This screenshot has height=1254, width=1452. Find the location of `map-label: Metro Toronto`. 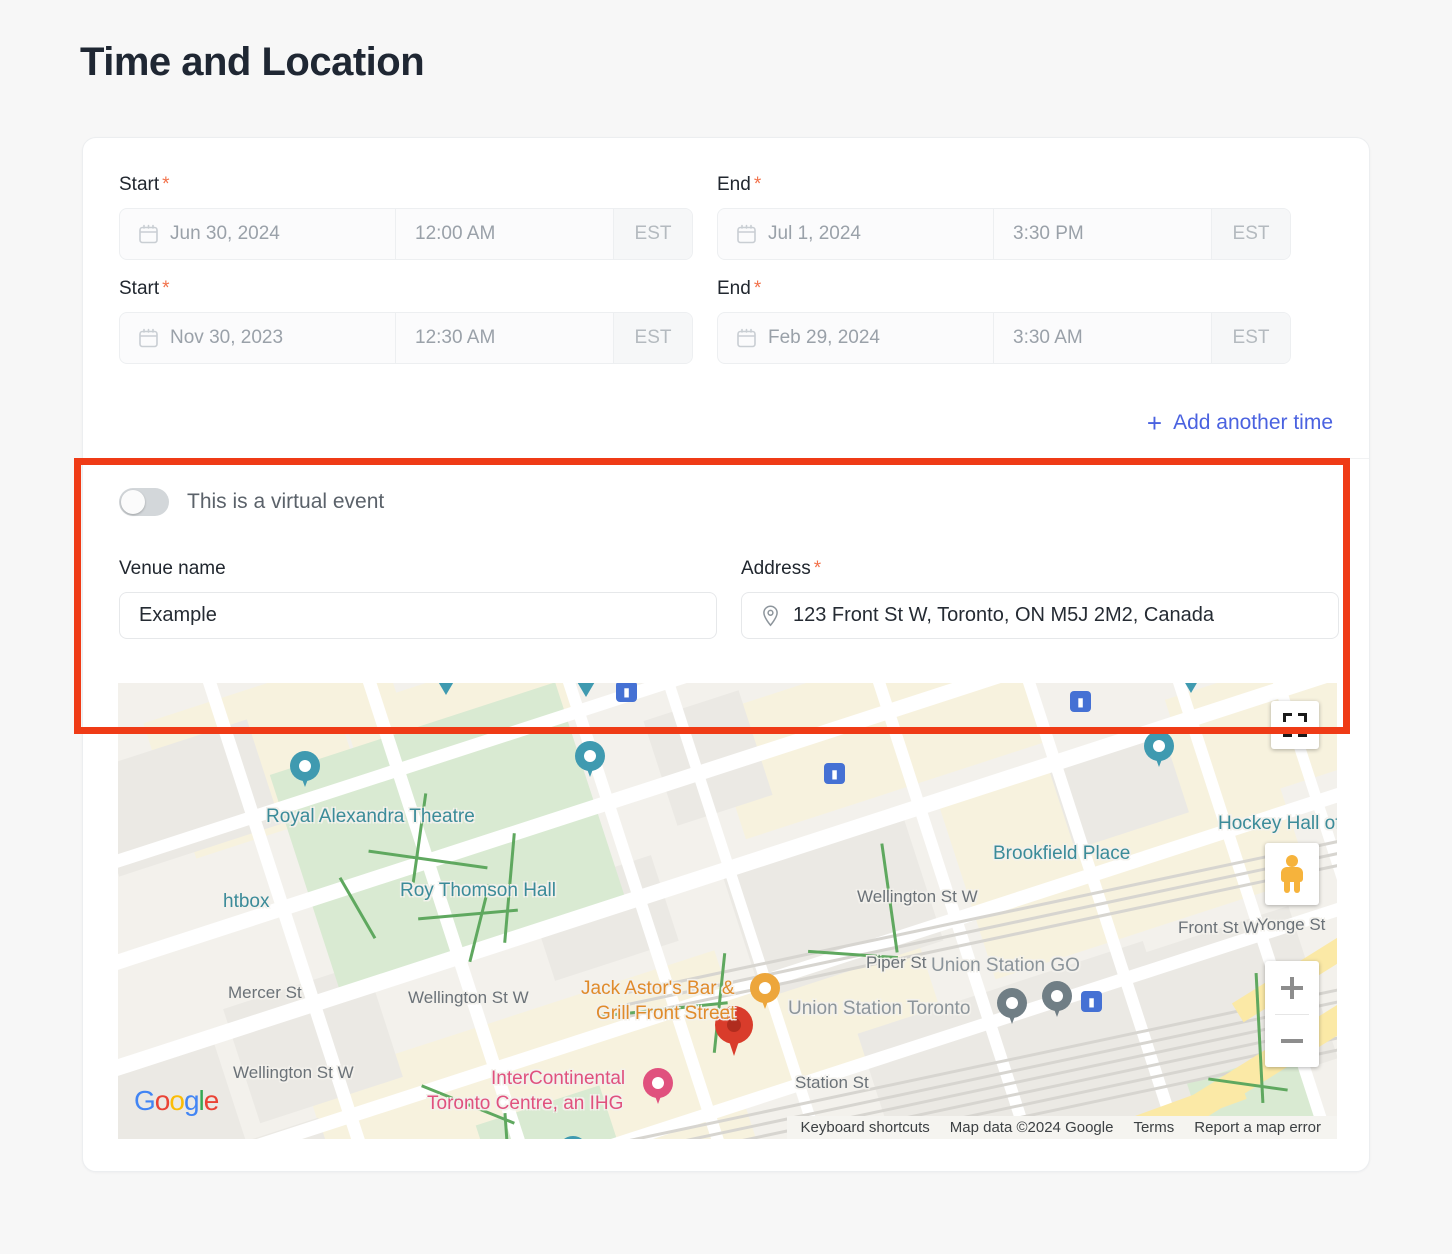

map-label: Metro Toronto is located at coordinates (469, 1138).